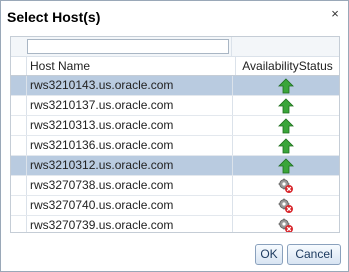 The height and width of the screenshot is (272, 349). I want to click on ok-button: OK, so click(269, 254).